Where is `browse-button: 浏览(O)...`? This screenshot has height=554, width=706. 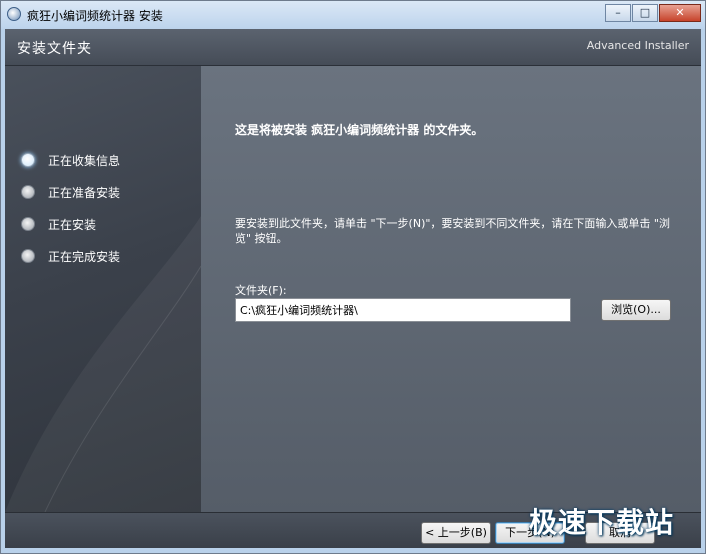 browse-button: 浏览(O)... is located at coordinates (636, 310).